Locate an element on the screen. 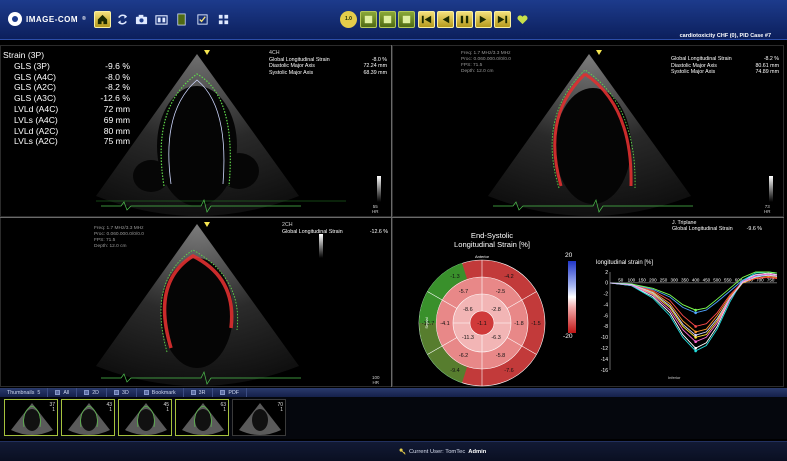 The height and width of the screenshot is (461, 787). thumbnail: 70 1 is located at coordinates (259, 417).